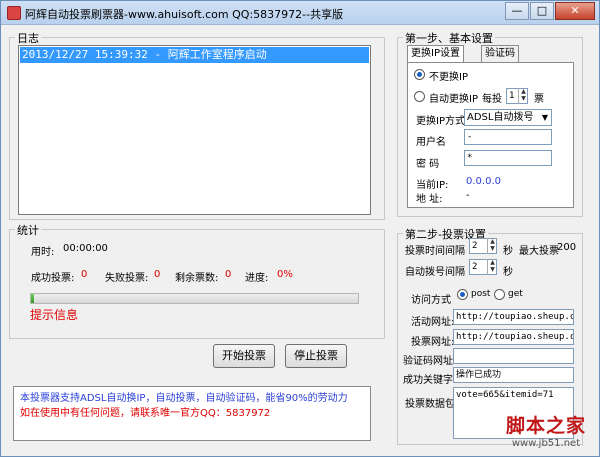  I want to click on elapsed-value: 00:00:00, so click(85, 248).